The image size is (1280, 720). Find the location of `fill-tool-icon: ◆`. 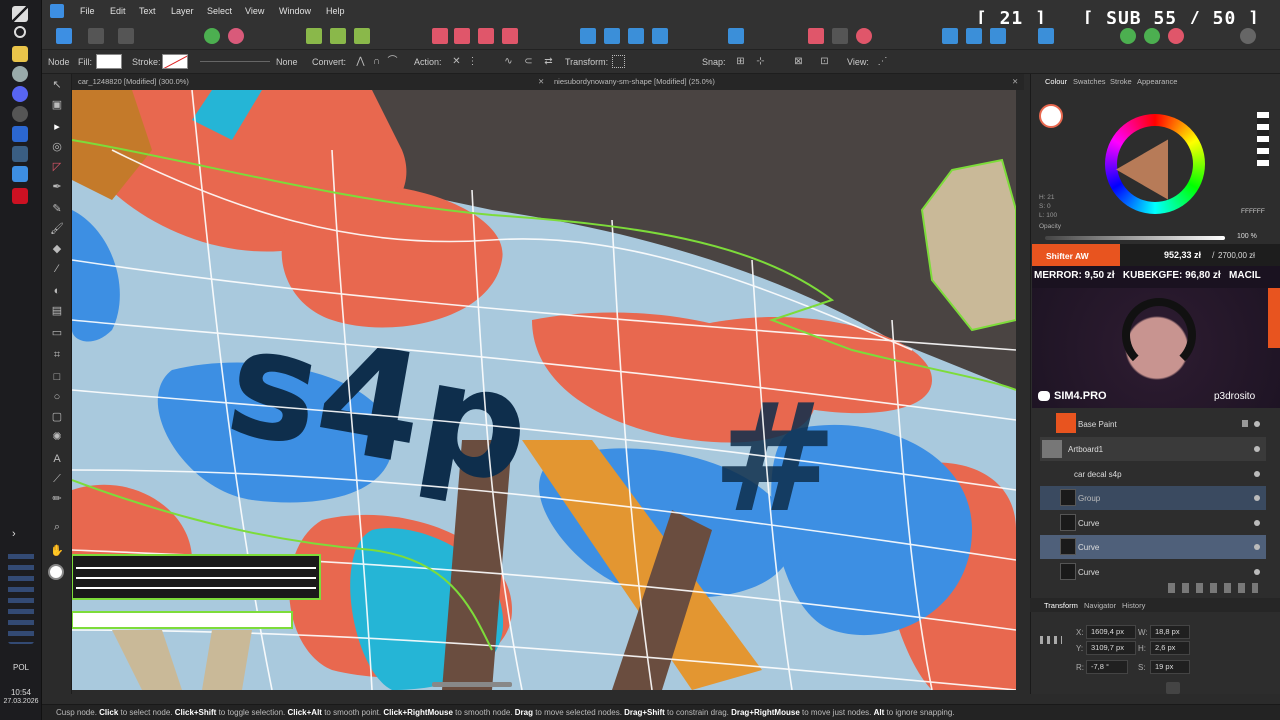

fill-tool-icon: ◆ is located at coordinates (57, 249).